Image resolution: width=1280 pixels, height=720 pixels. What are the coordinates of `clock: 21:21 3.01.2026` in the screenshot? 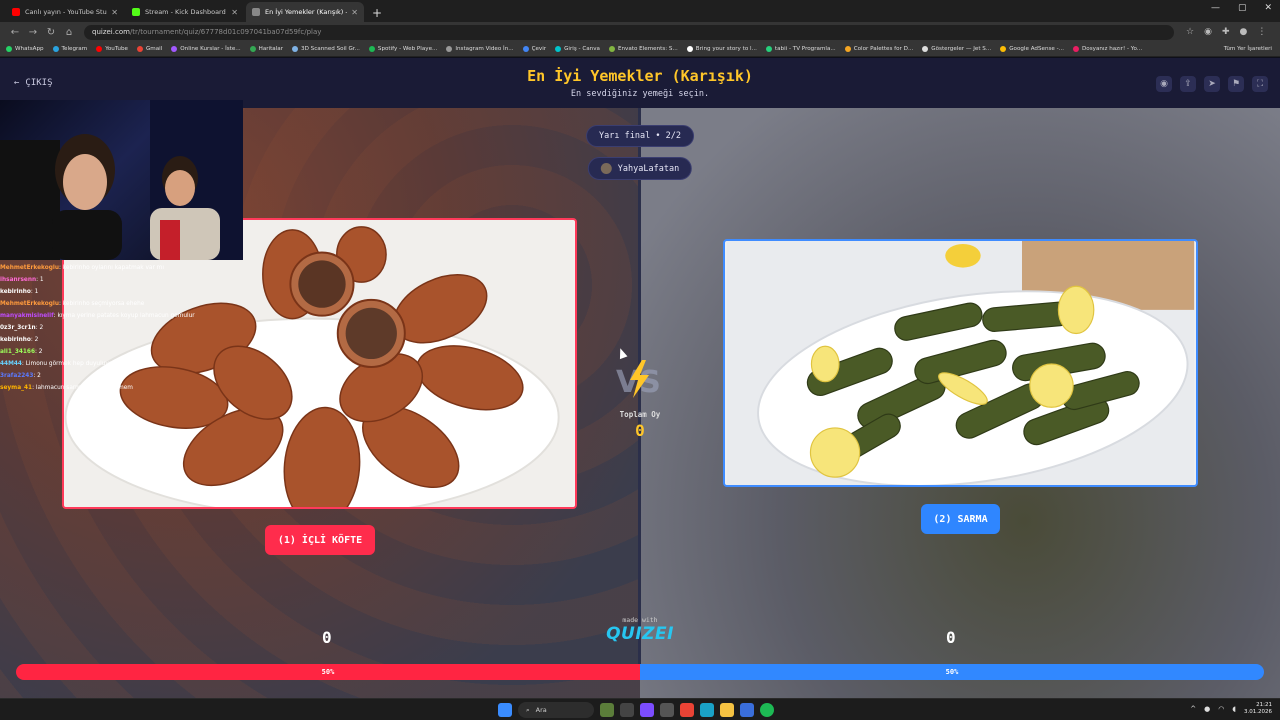 It's located at (1258, 709).